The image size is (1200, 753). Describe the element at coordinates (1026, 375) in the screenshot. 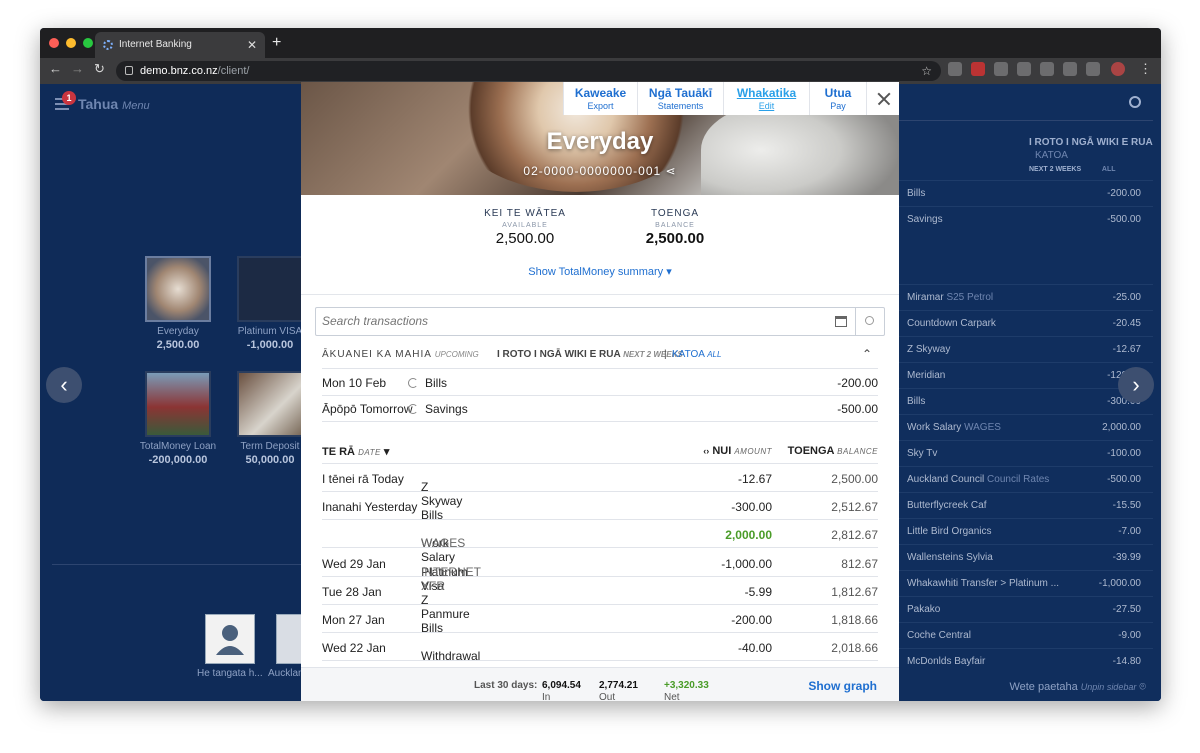

I see `sidebar-transaction-row: Meridian -120.00` at that location.